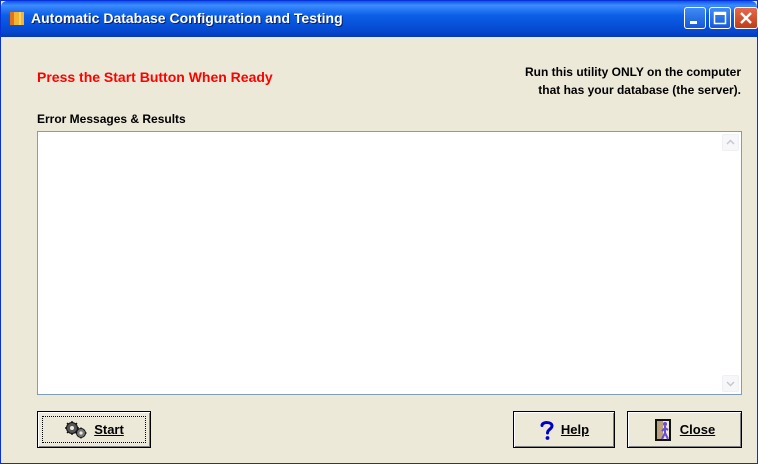 Image resolution: width=758 pixels, height=464 pixels. What do you see at coordinates (17, 18) in the screenshot?
I see `book-icon` at bounding box center [17, 18].